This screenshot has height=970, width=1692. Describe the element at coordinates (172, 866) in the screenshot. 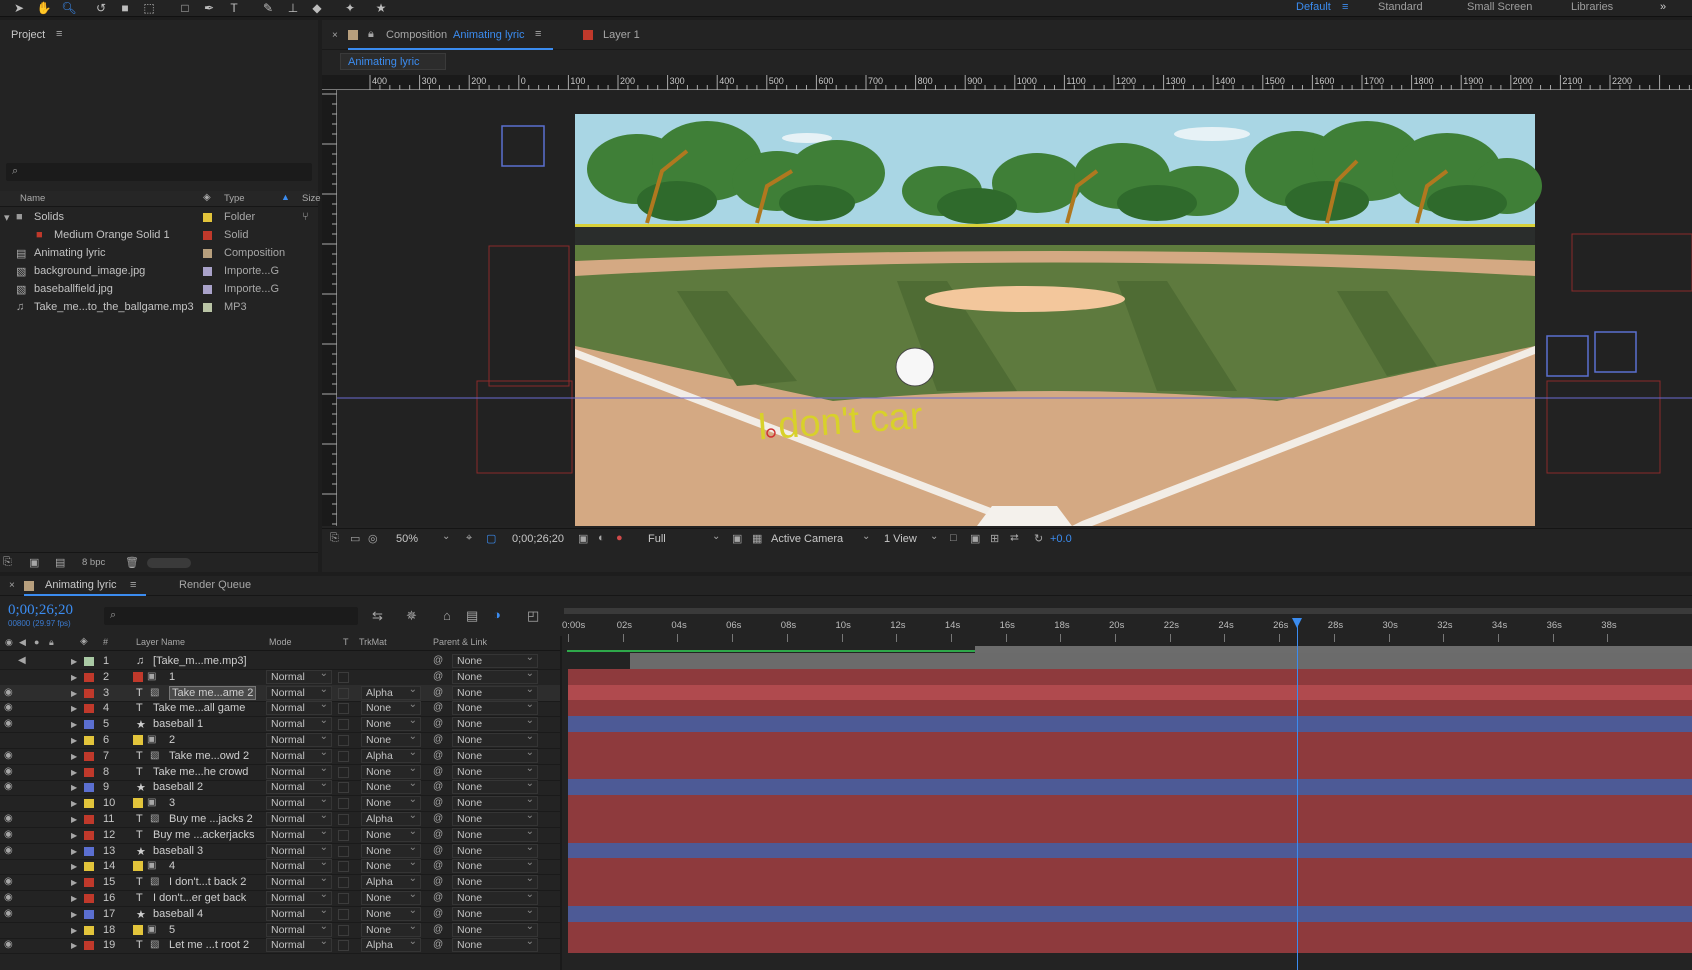

I see `layer-name: 4` at that location.